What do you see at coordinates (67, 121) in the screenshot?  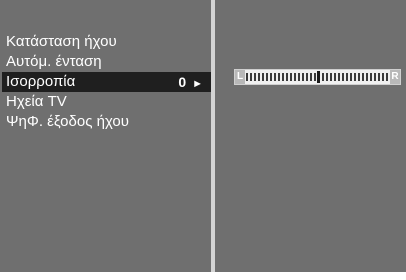 I see `menu-item-label: ΨηΦ. έξοδος ήχου` at bounding box center [67, 121].